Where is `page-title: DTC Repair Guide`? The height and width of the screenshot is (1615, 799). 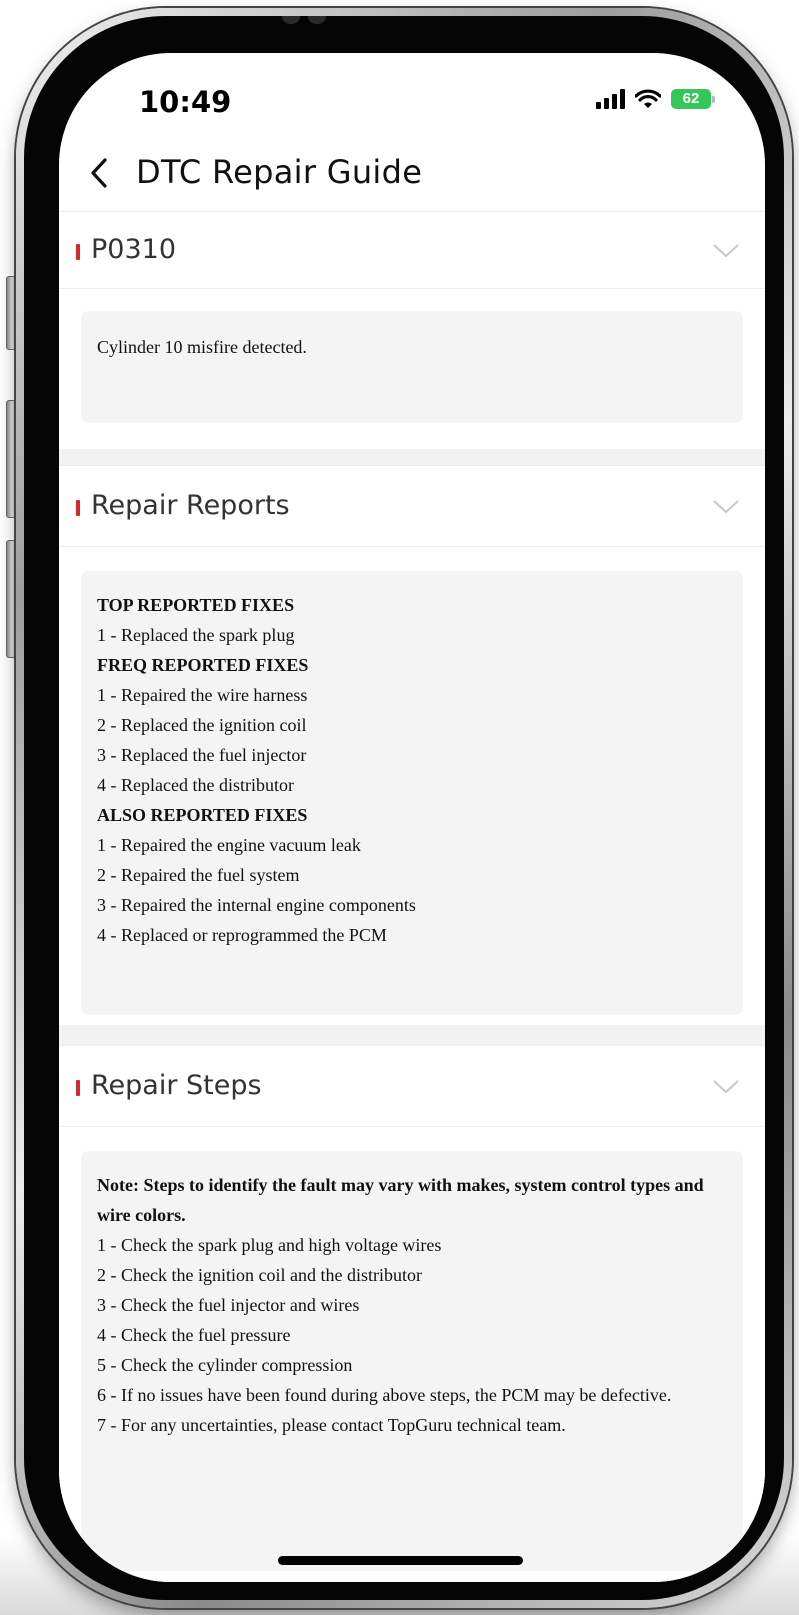 page-title: DTC Repair Guide is located at coordinates (279, 172).